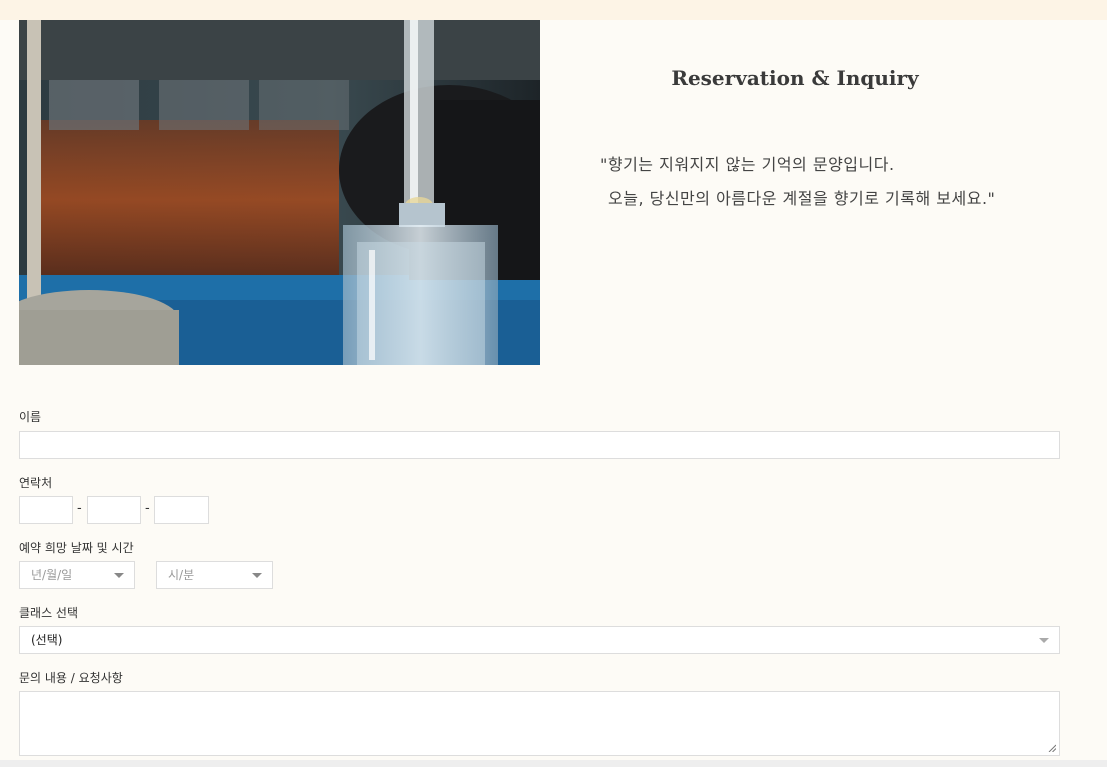  What do you see at coordinates (36, 483) in the screenshot?
I see `phone-label: 연락처` at bounding box center [36, 483].